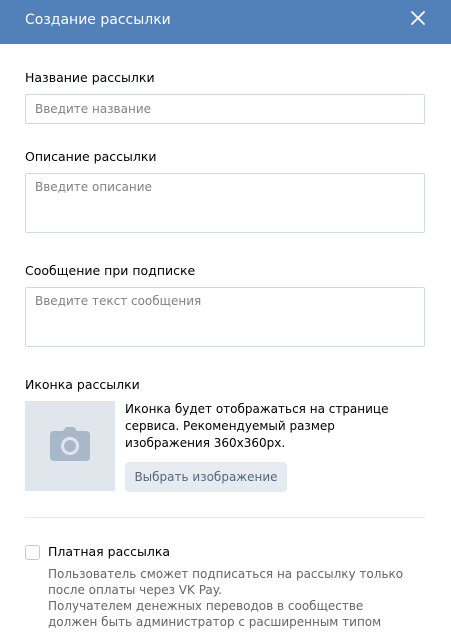  Describe the element at coordinates (225, 22) in the screenshot. I see `modal-header: Создание рассылки` at that location.